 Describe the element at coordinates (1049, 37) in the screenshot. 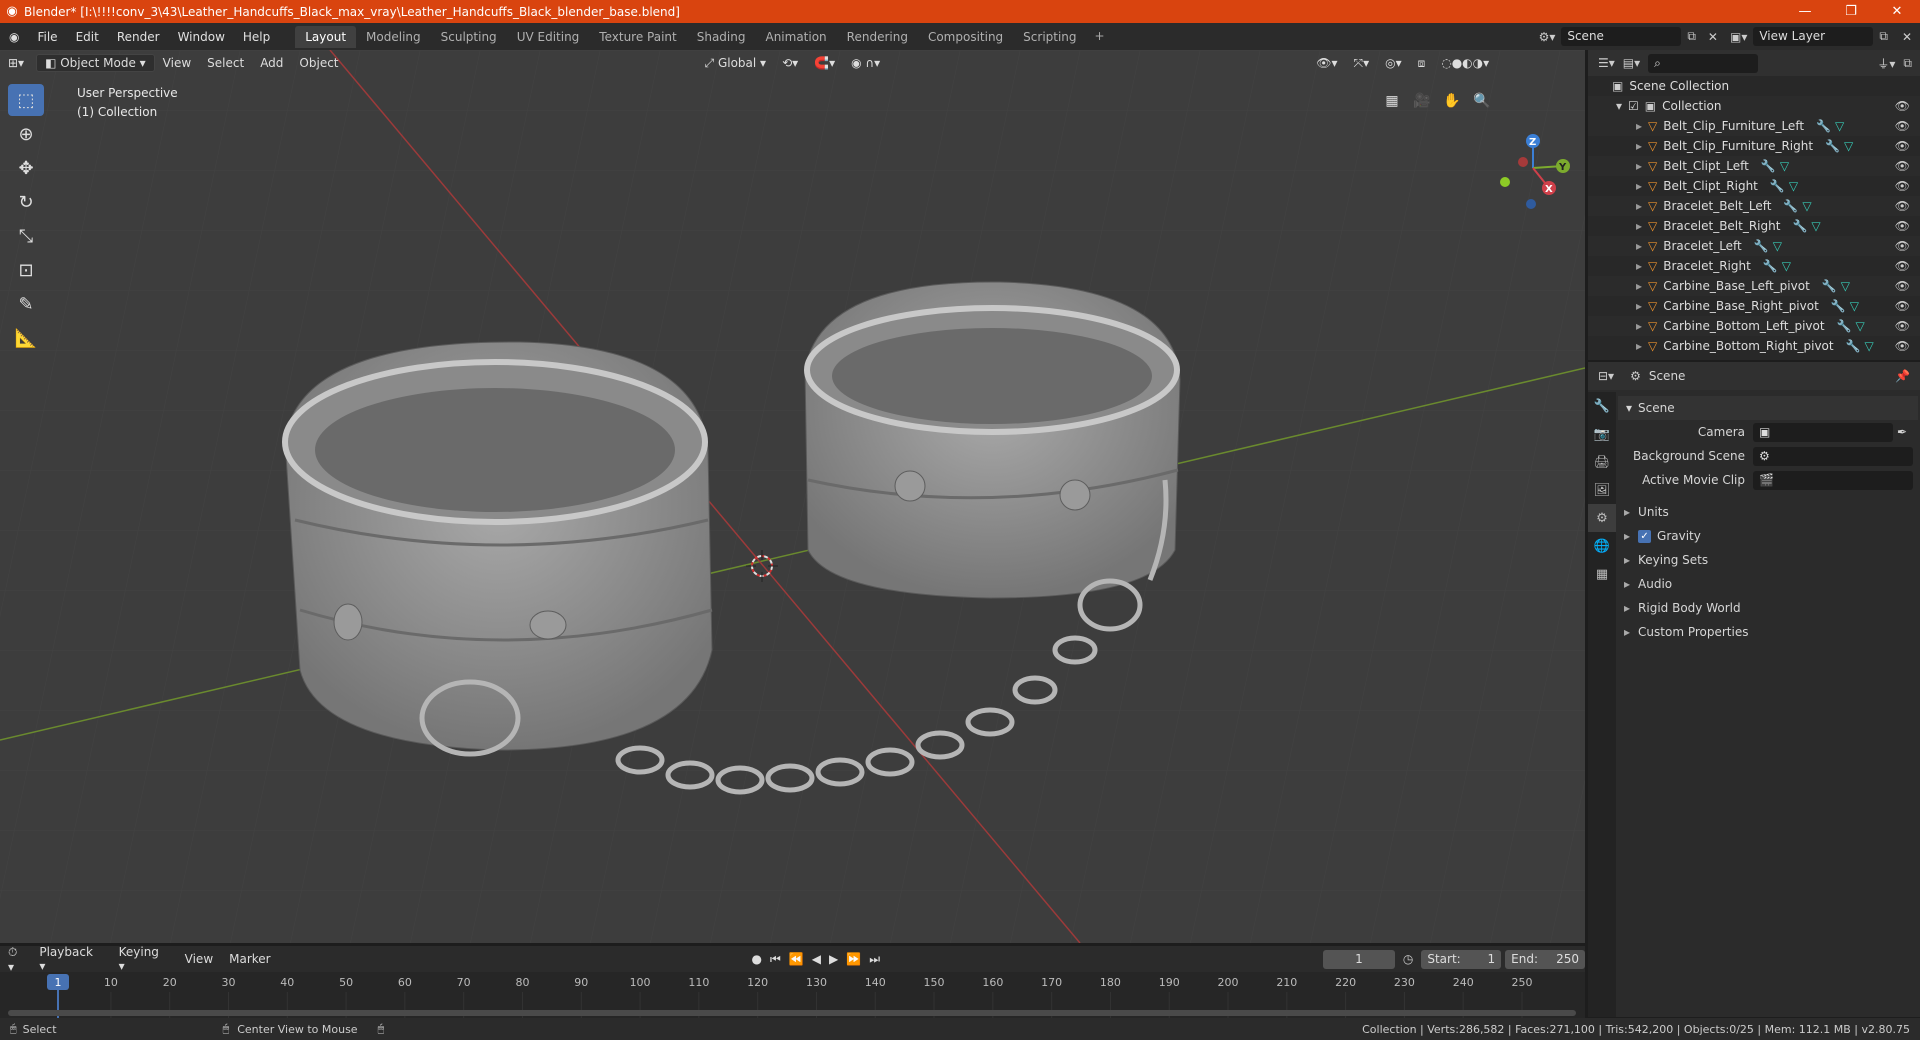

I see `tab-scripting: Scripting` at that location.